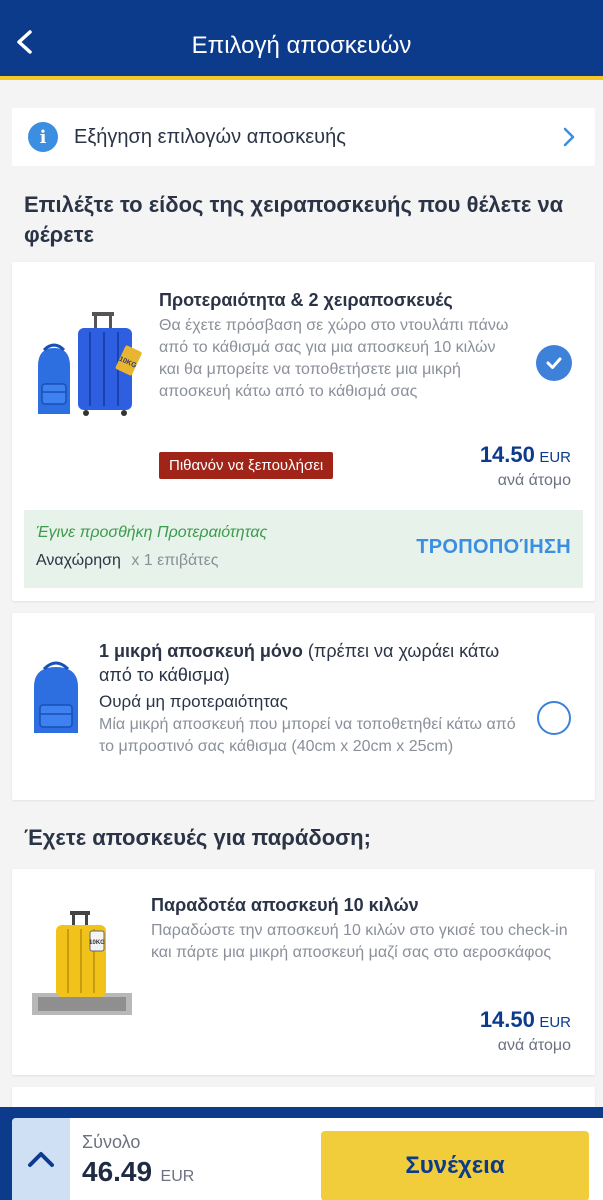  Describe the element at coordinates (90, 364) in the screenshot. I see `priority-bags-illustration: 10KG` at that location.